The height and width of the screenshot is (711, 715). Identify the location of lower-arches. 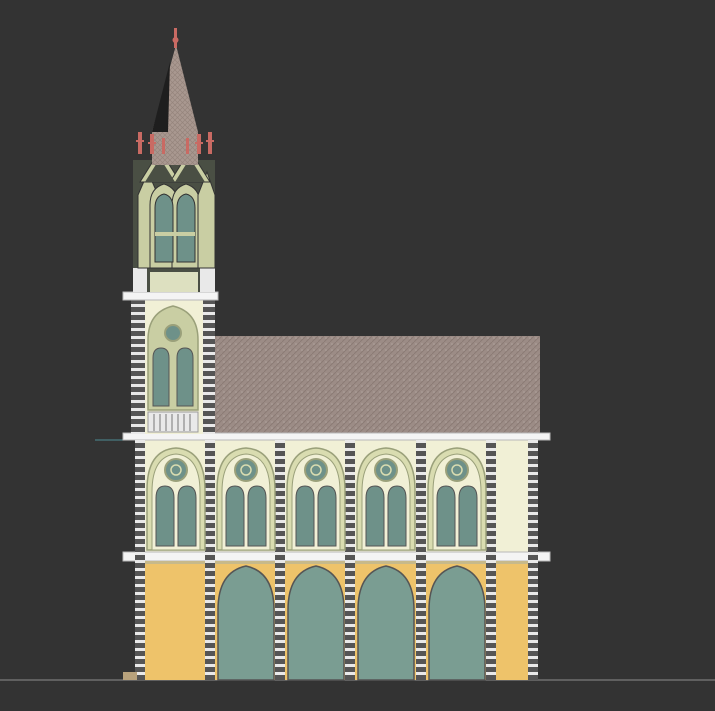
(336, 622).